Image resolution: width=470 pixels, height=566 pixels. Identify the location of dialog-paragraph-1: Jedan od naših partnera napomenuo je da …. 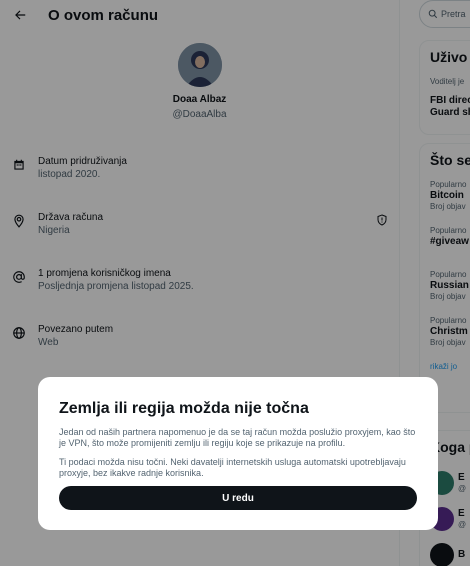
(237, 437).